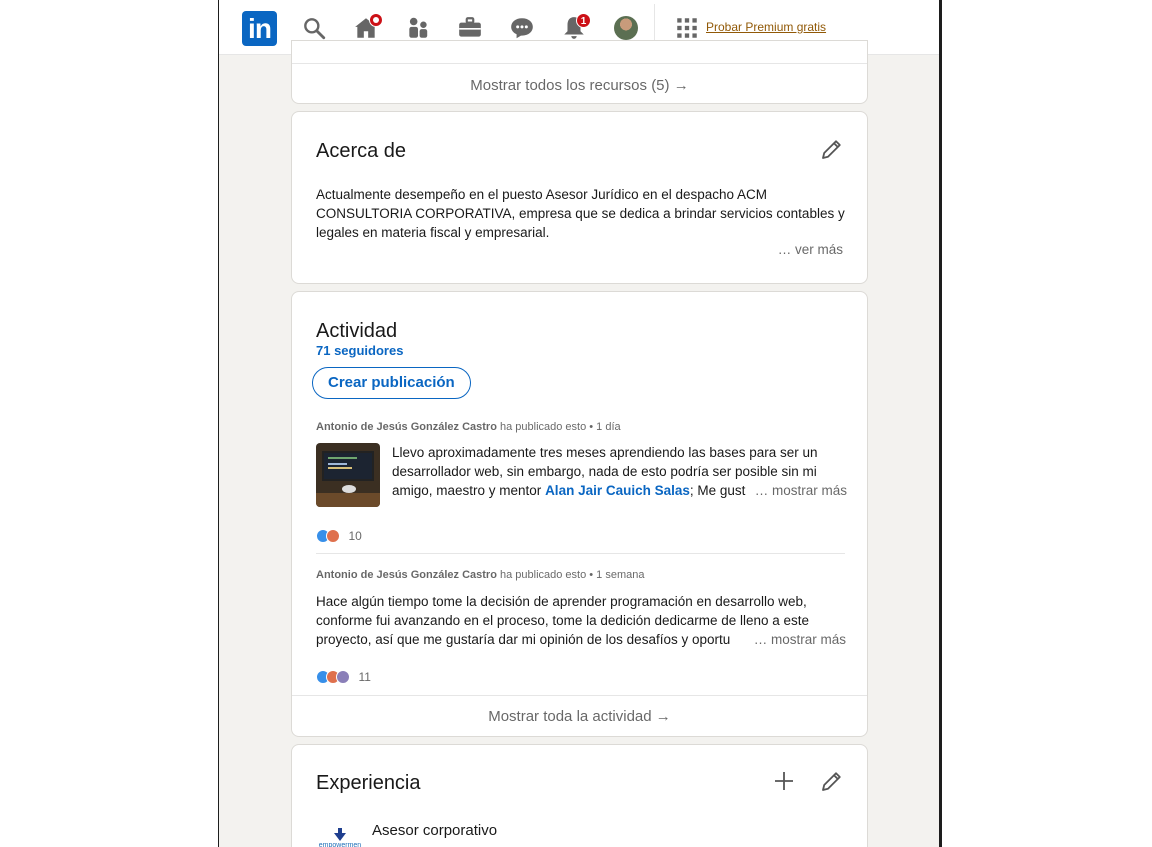 This screenshot has width=1152, height=847. I want to click on add-plus-icon, so click(784, 781).